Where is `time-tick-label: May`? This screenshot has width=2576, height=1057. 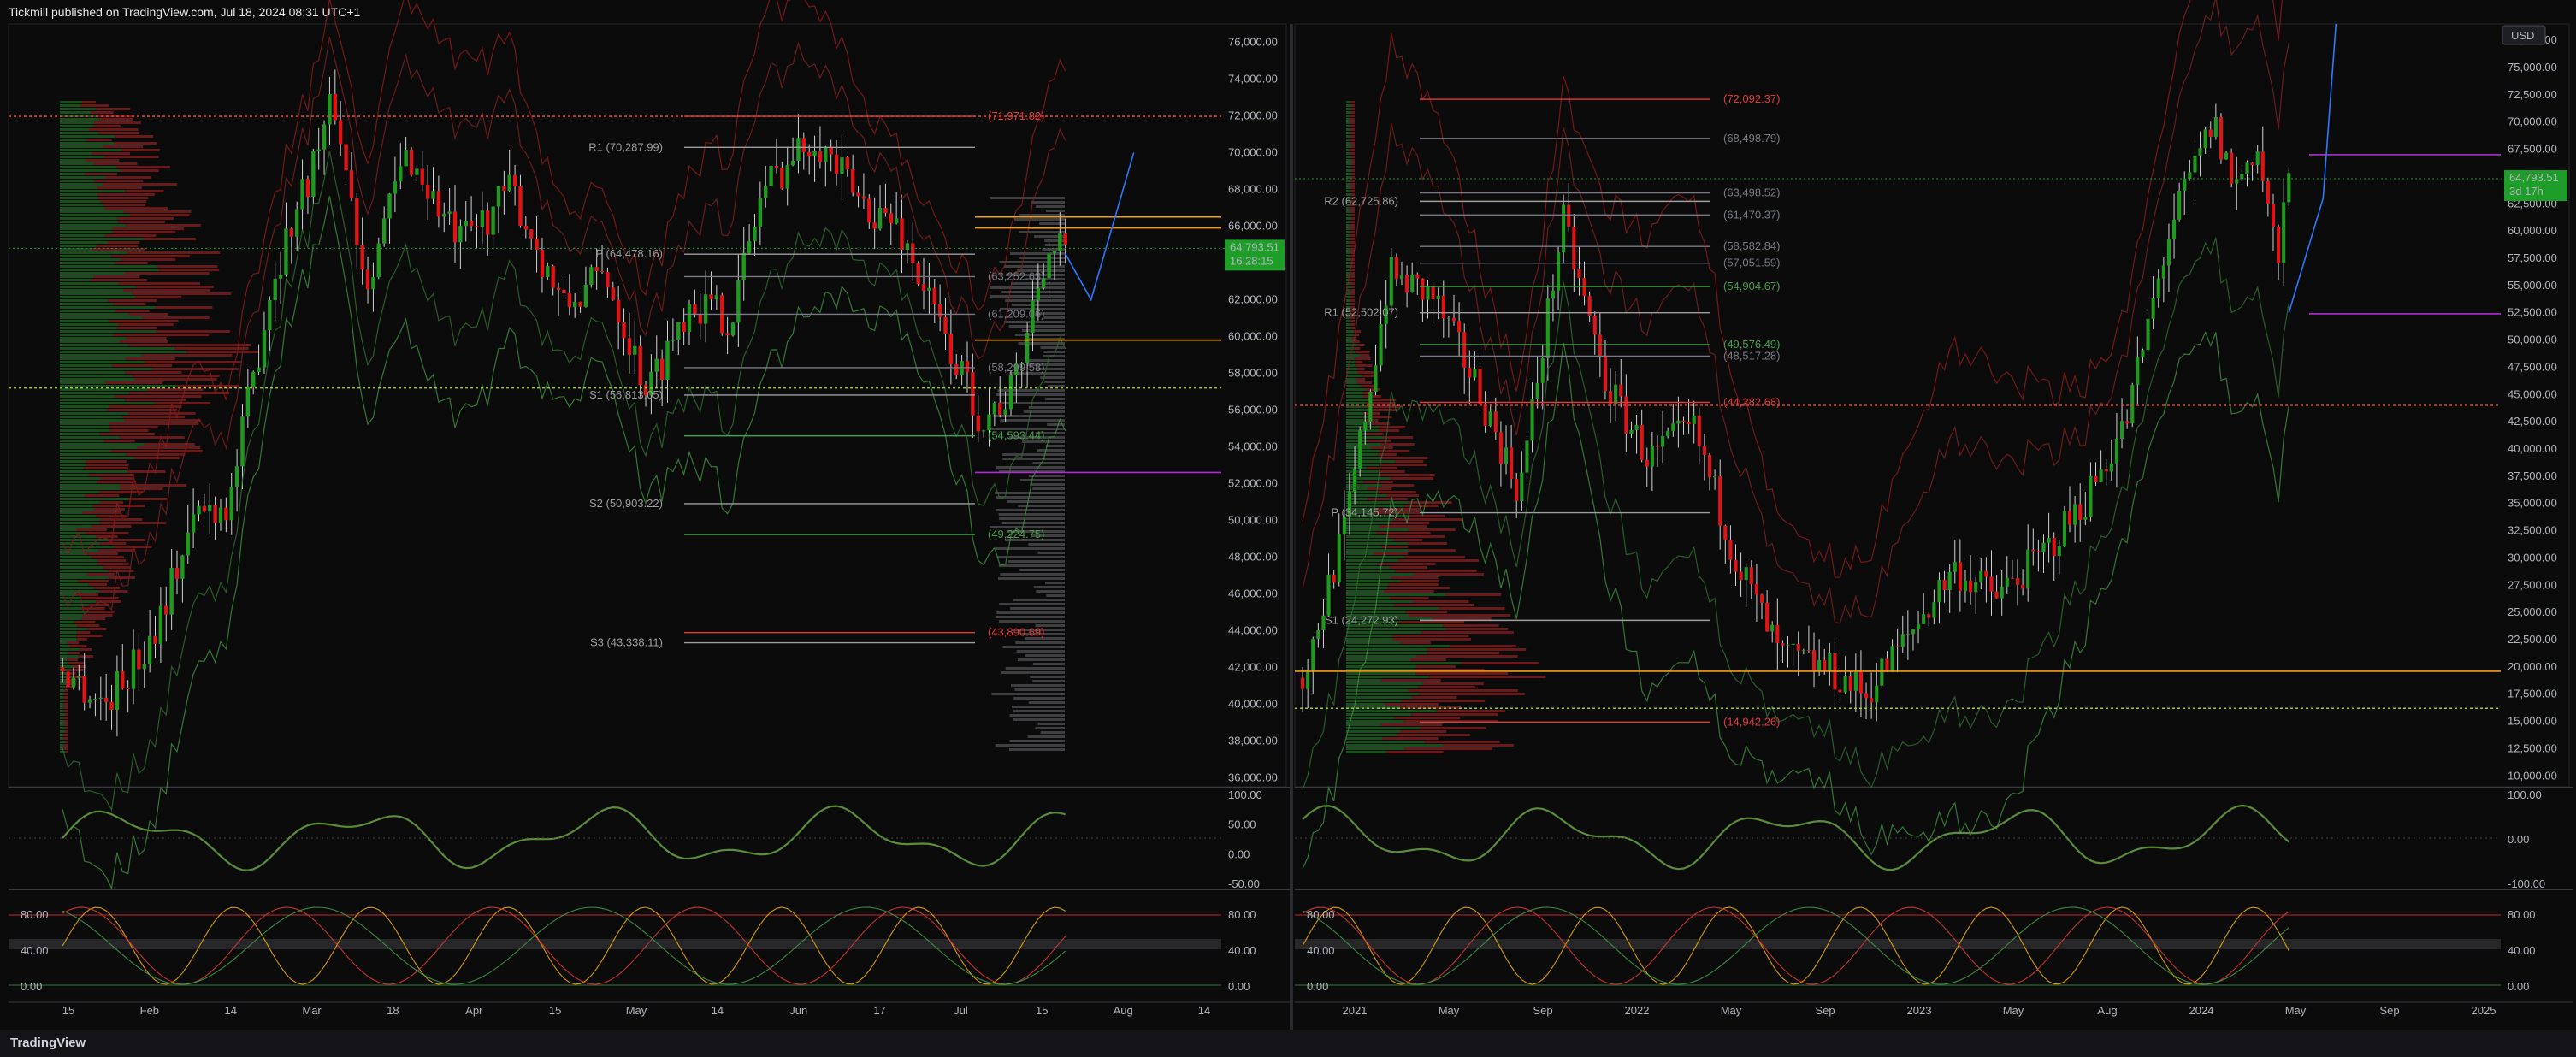 time-tick-label: May is located at coordinates (1449, 1011).